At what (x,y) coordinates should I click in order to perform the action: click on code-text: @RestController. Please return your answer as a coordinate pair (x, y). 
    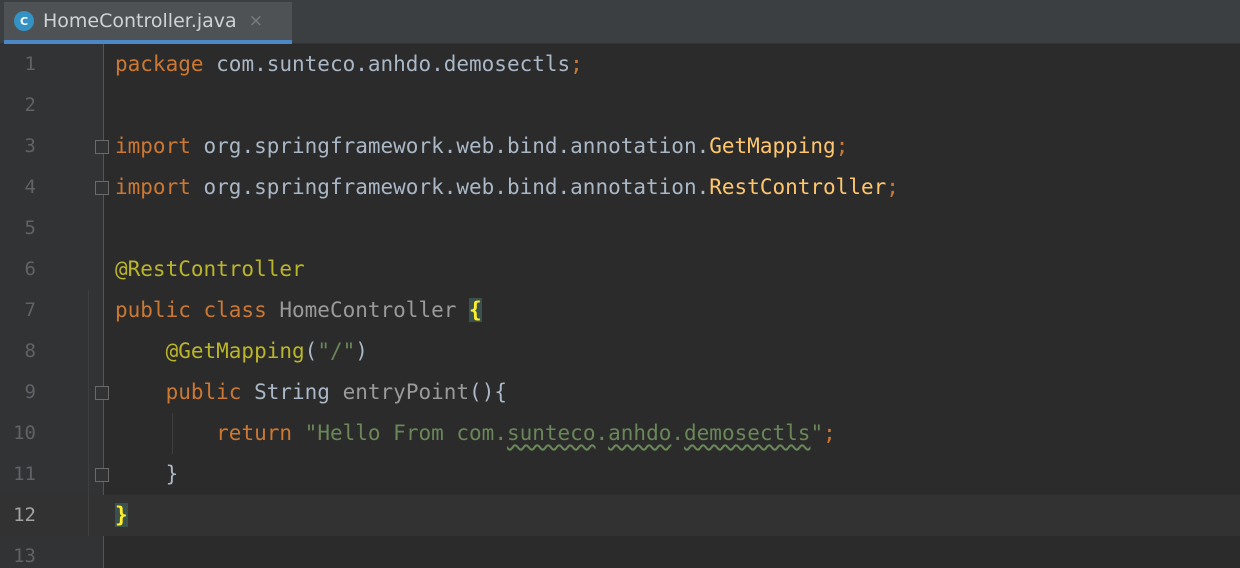
    Looking at the image, I should click on (210, 269).